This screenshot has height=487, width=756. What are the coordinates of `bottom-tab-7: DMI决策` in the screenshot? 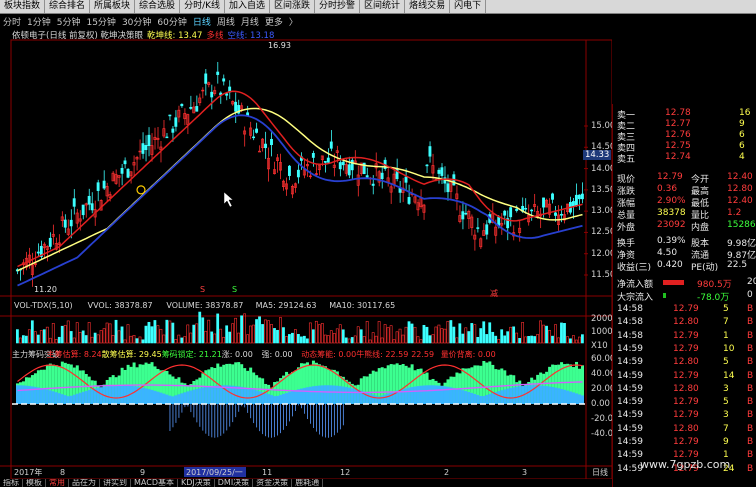 It's located at (234, 483).